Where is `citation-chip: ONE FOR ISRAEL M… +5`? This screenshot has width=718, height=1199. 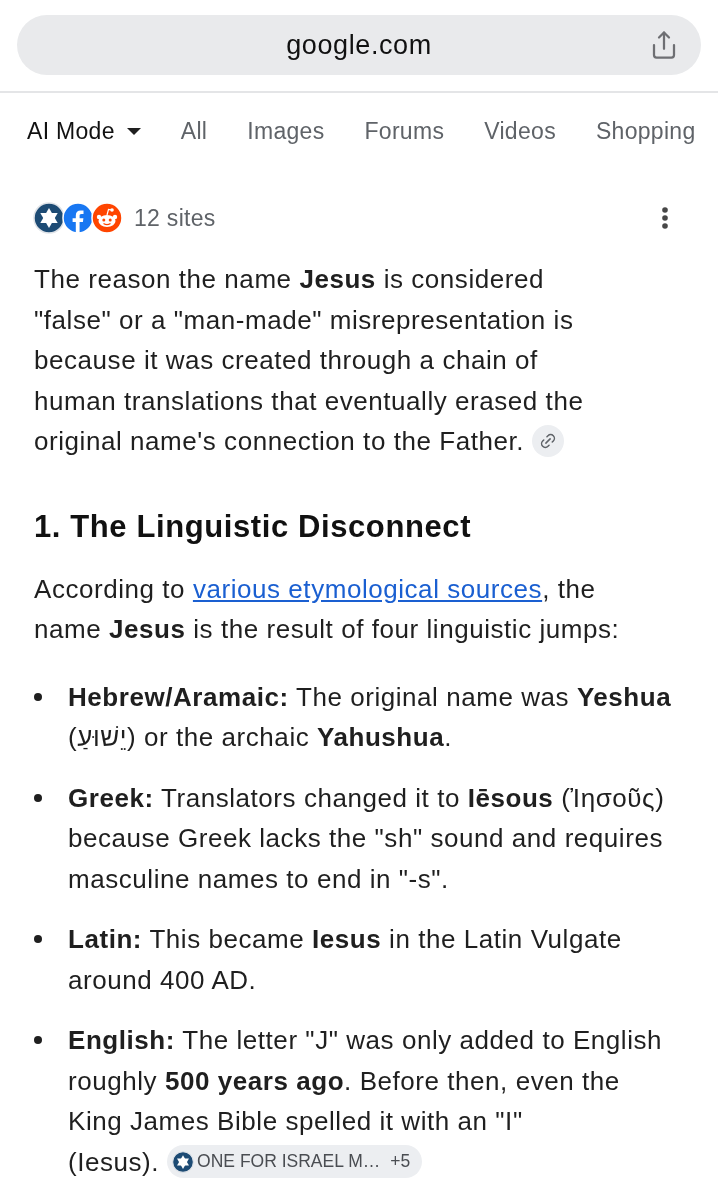
citation-chip: ONE FOR ISRAEL M… +5 is located at coordinates (295, 1162).